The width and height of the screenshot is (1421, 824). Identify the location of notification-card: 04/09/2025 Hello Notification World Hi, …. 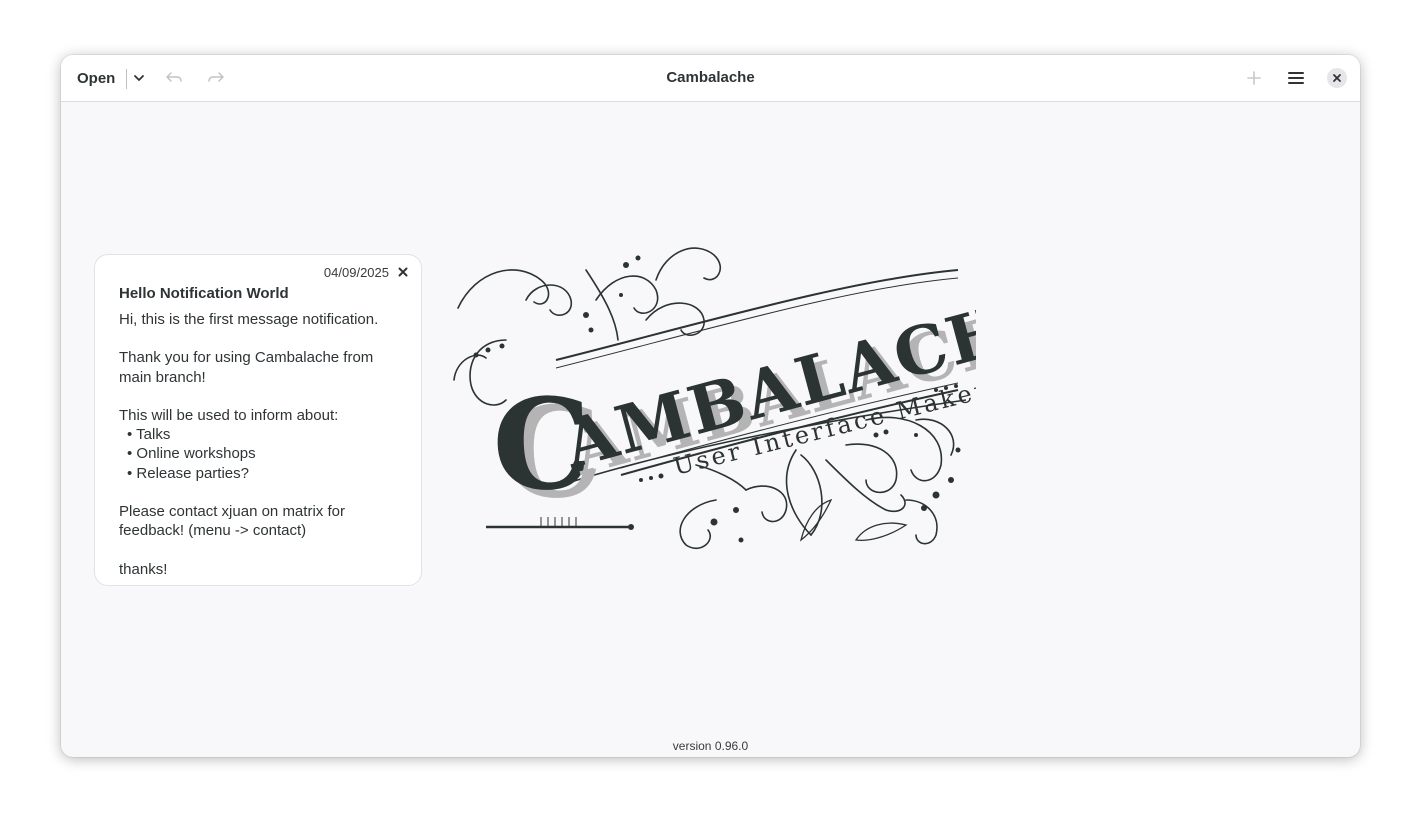
(258, 420).